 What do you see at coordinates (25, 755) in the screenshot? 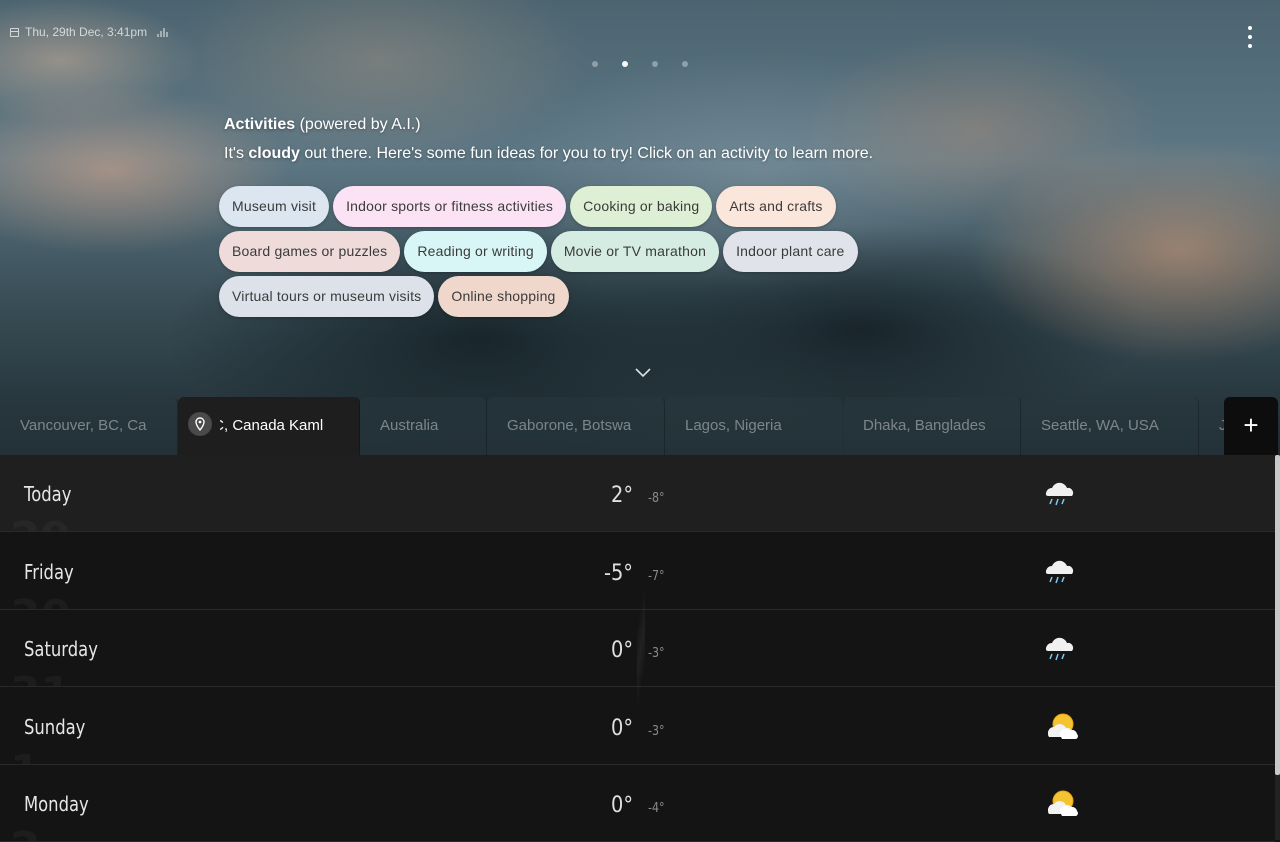
I see `date-watermark: 1` at bounding box center [25, 755].